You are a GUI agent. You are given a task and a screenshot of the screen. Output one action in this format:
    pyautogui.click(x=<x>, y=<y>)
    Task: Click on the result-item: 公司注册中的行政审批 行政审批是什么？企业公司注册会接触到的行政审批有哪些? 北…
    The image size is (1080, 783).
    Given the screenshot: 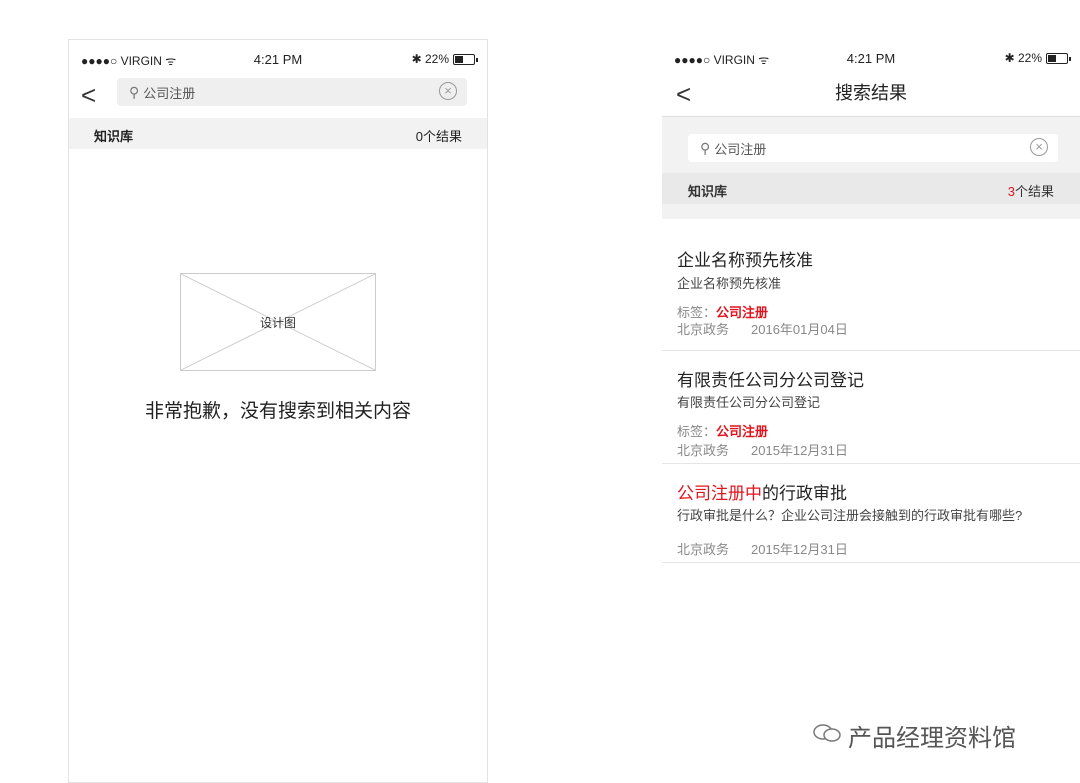 What is the action you would take?
    pyautogui.click(x=871, y=513)
    